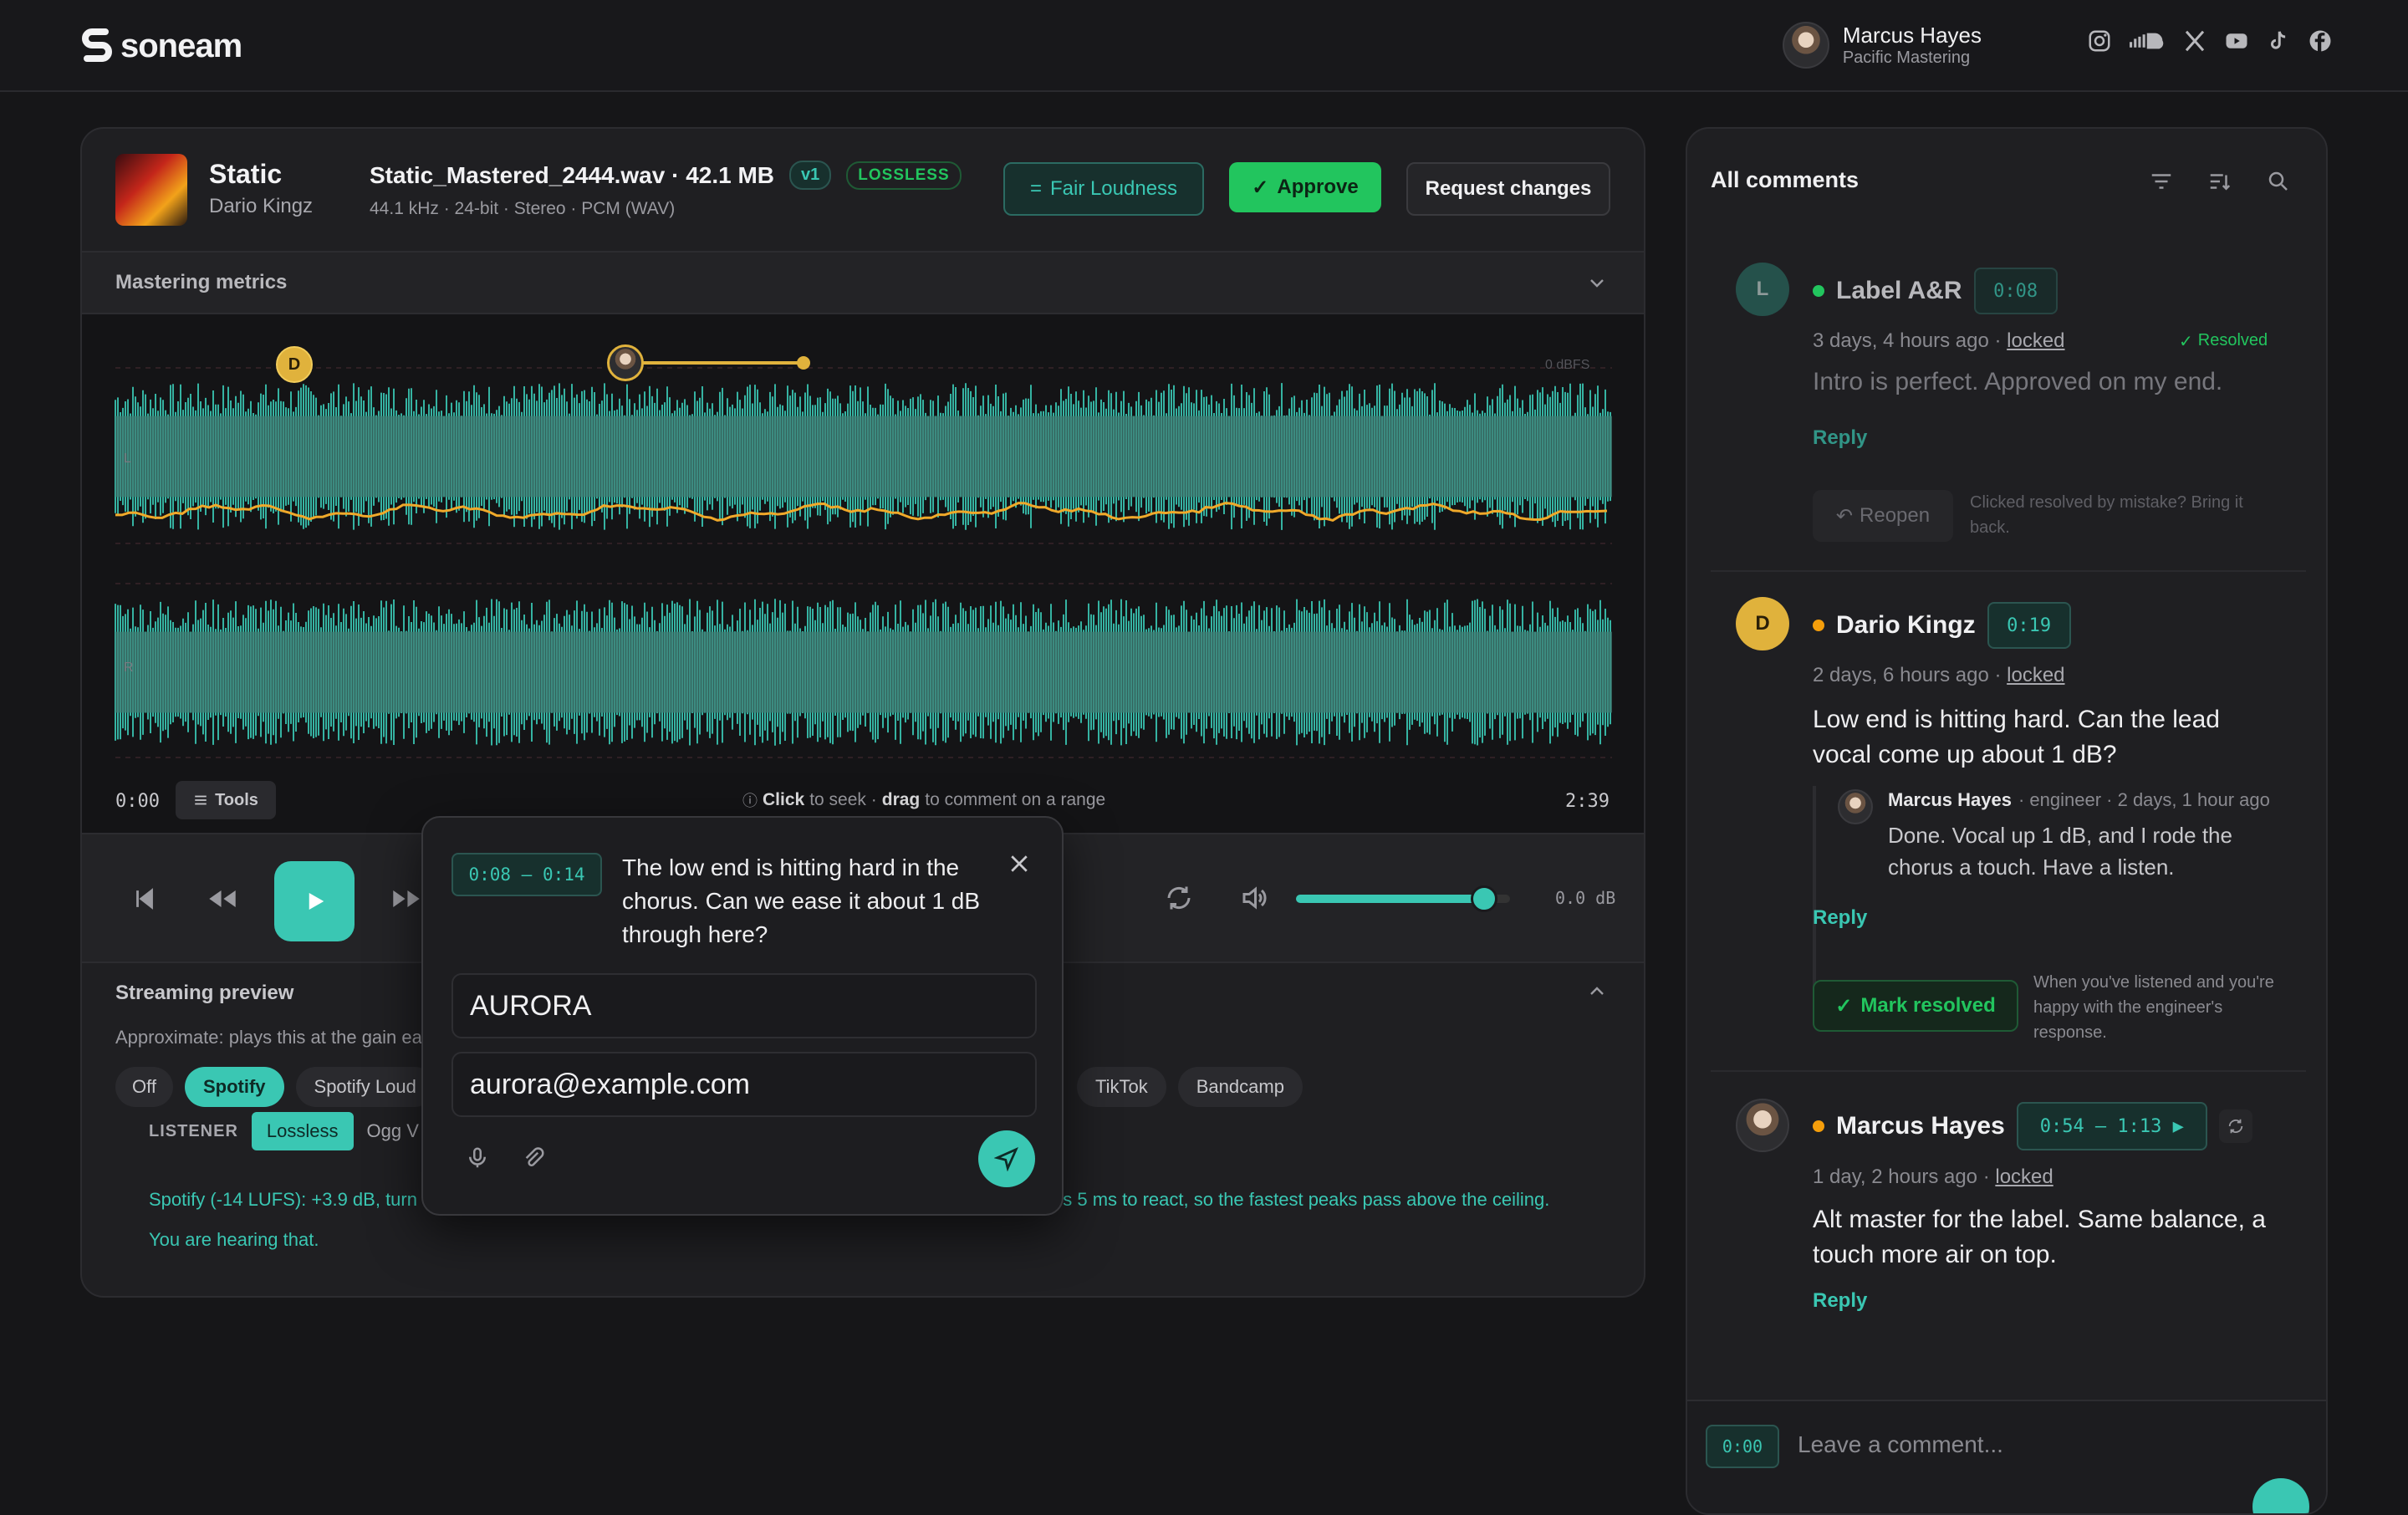  I want to click on chevron-up-icon, so click(1597, 992).